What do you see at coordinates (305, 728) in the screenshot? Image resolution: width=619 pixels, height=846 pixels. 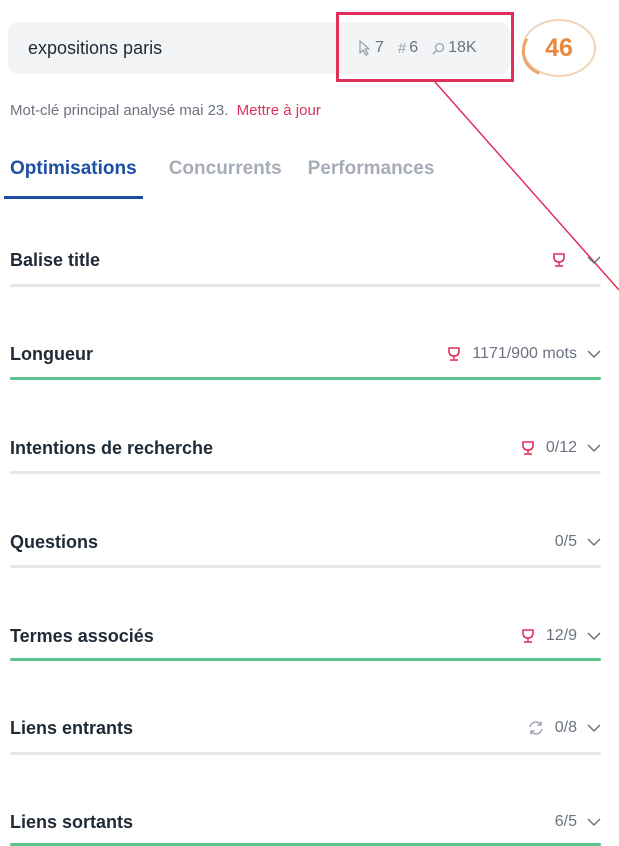 I see `section-liens-entrants: Liens entrants 0/8` at bounding box center [305, 728].